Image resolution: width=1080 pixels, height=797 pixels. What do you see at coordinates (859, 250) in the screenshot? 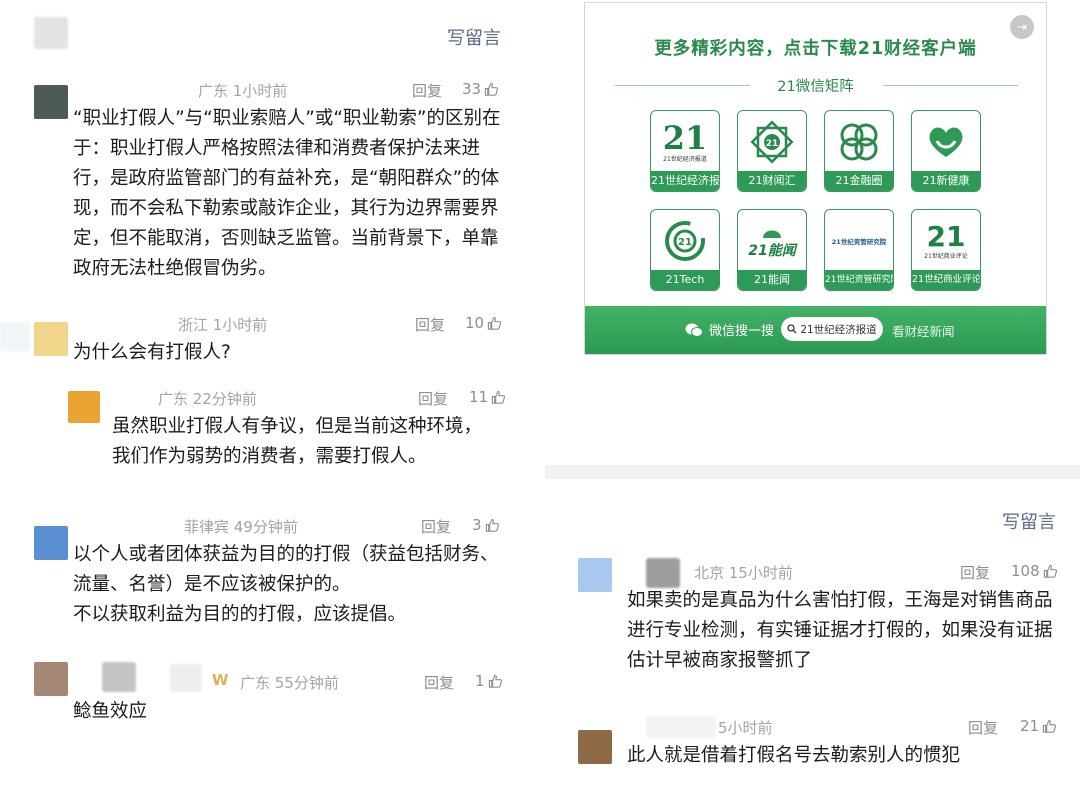
I see `wechat-account-tile: 21世纪资管研究院 21世纪资管研究院` at bounding box center [859, 250].